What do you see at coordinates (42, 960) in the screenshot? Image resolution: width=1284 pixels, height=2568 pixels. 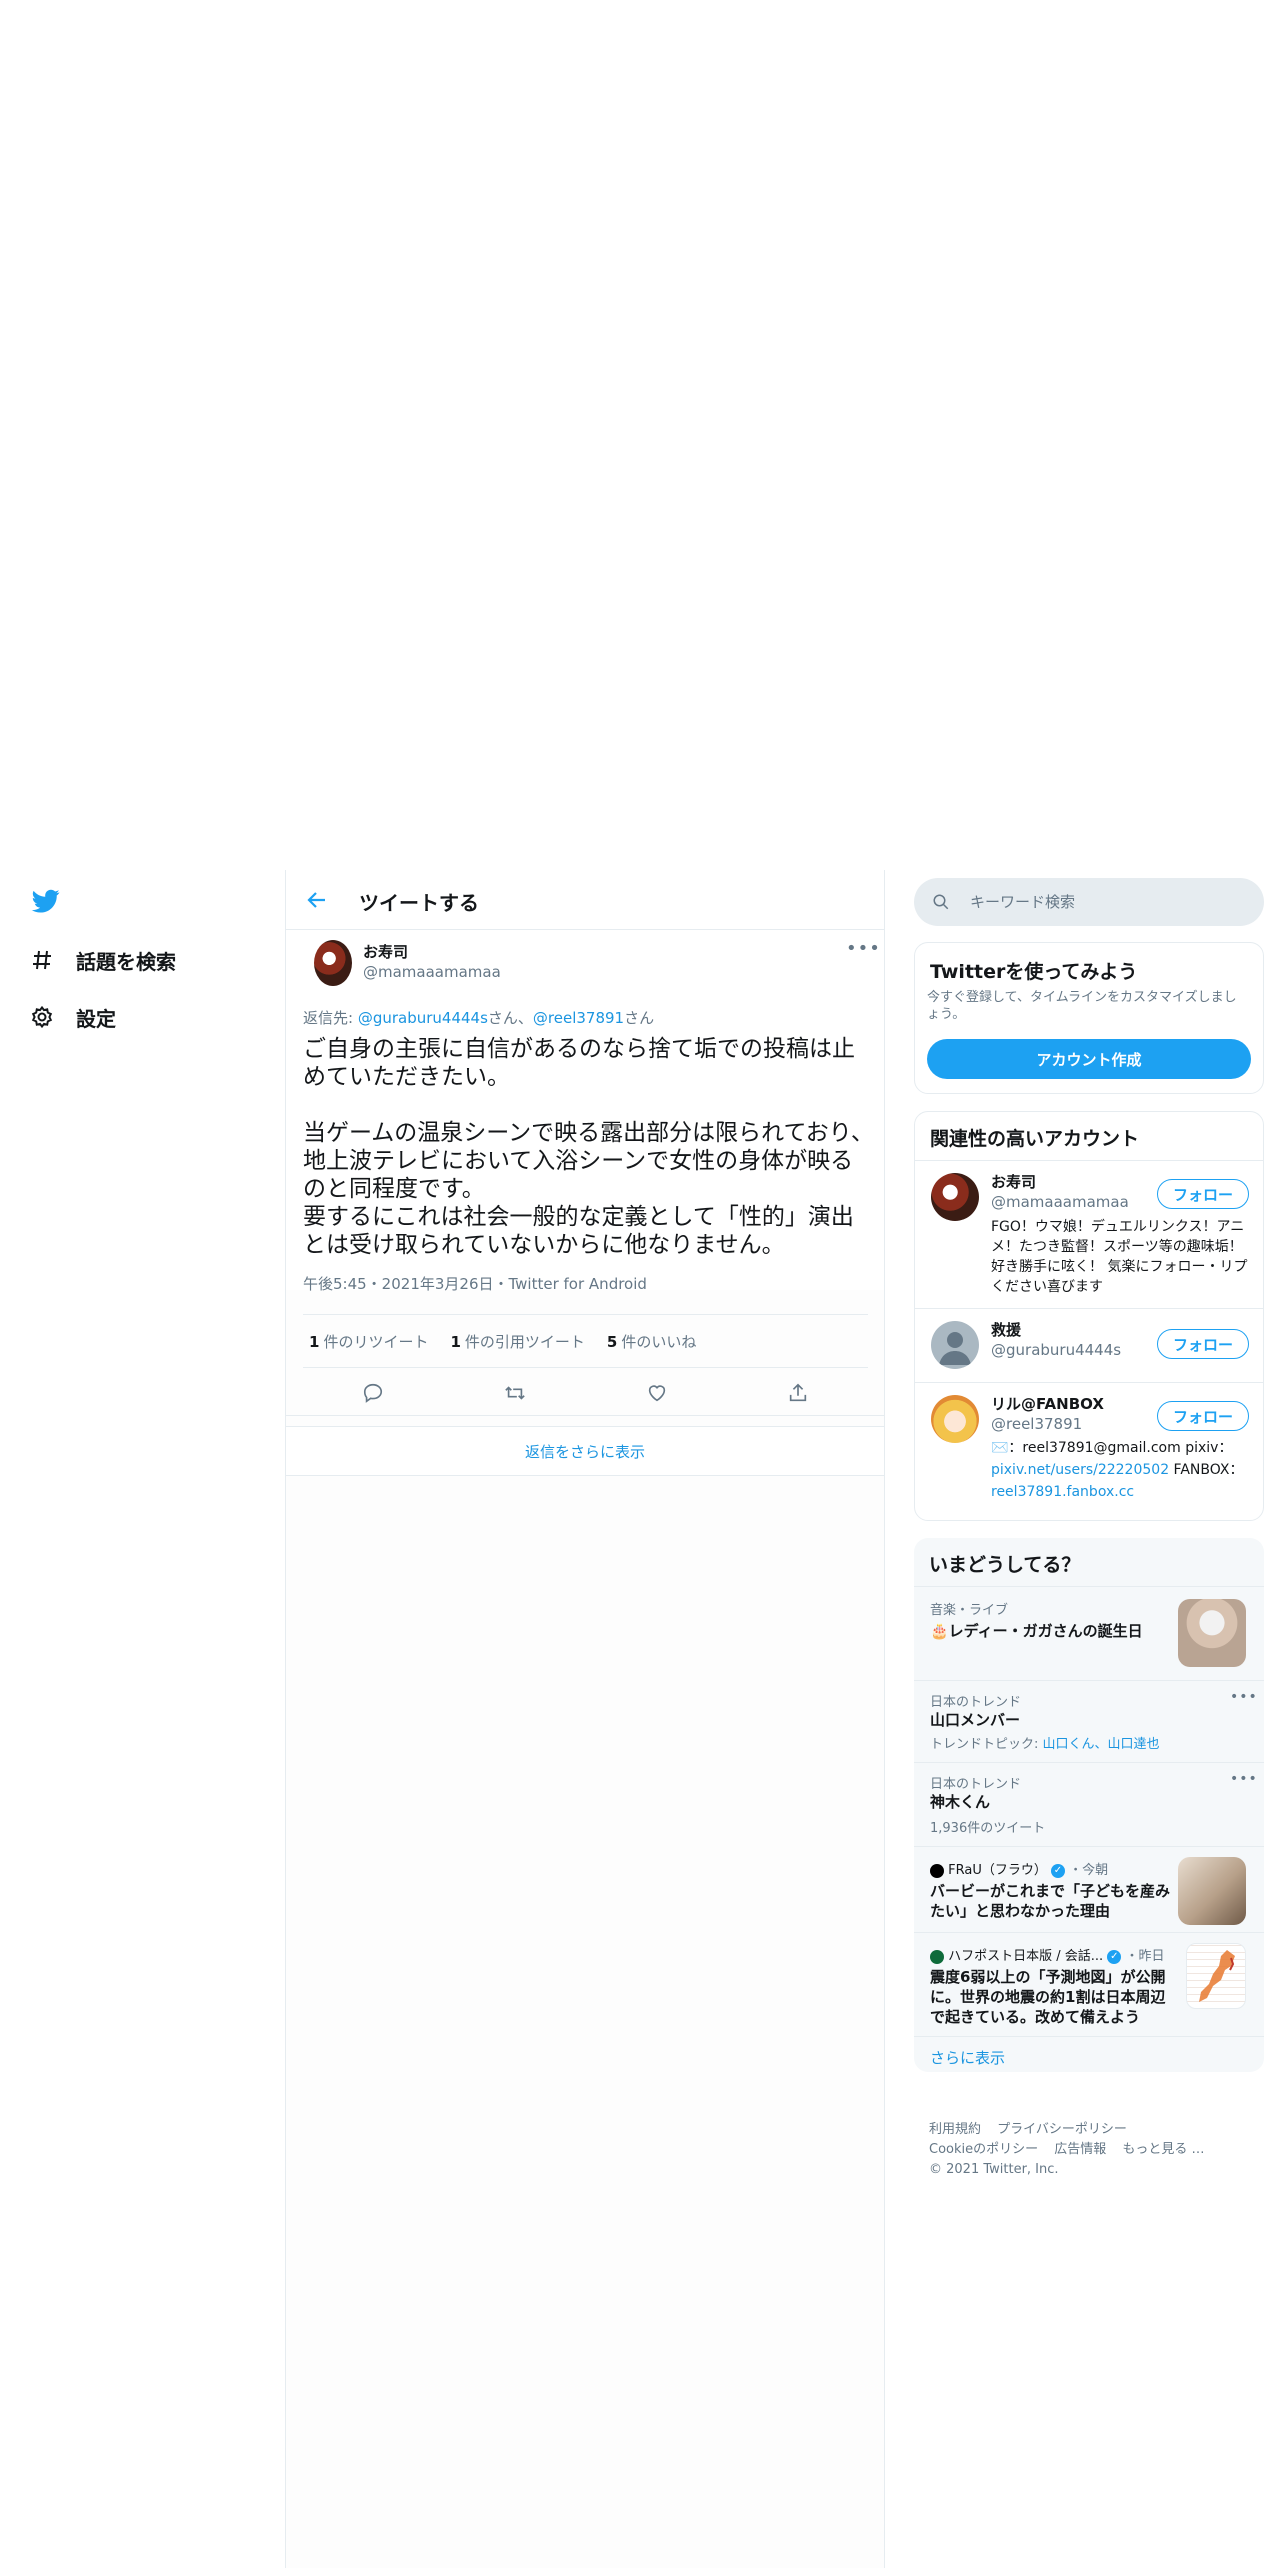 I see `hashtag-icon` at bounding box center [42, 960].